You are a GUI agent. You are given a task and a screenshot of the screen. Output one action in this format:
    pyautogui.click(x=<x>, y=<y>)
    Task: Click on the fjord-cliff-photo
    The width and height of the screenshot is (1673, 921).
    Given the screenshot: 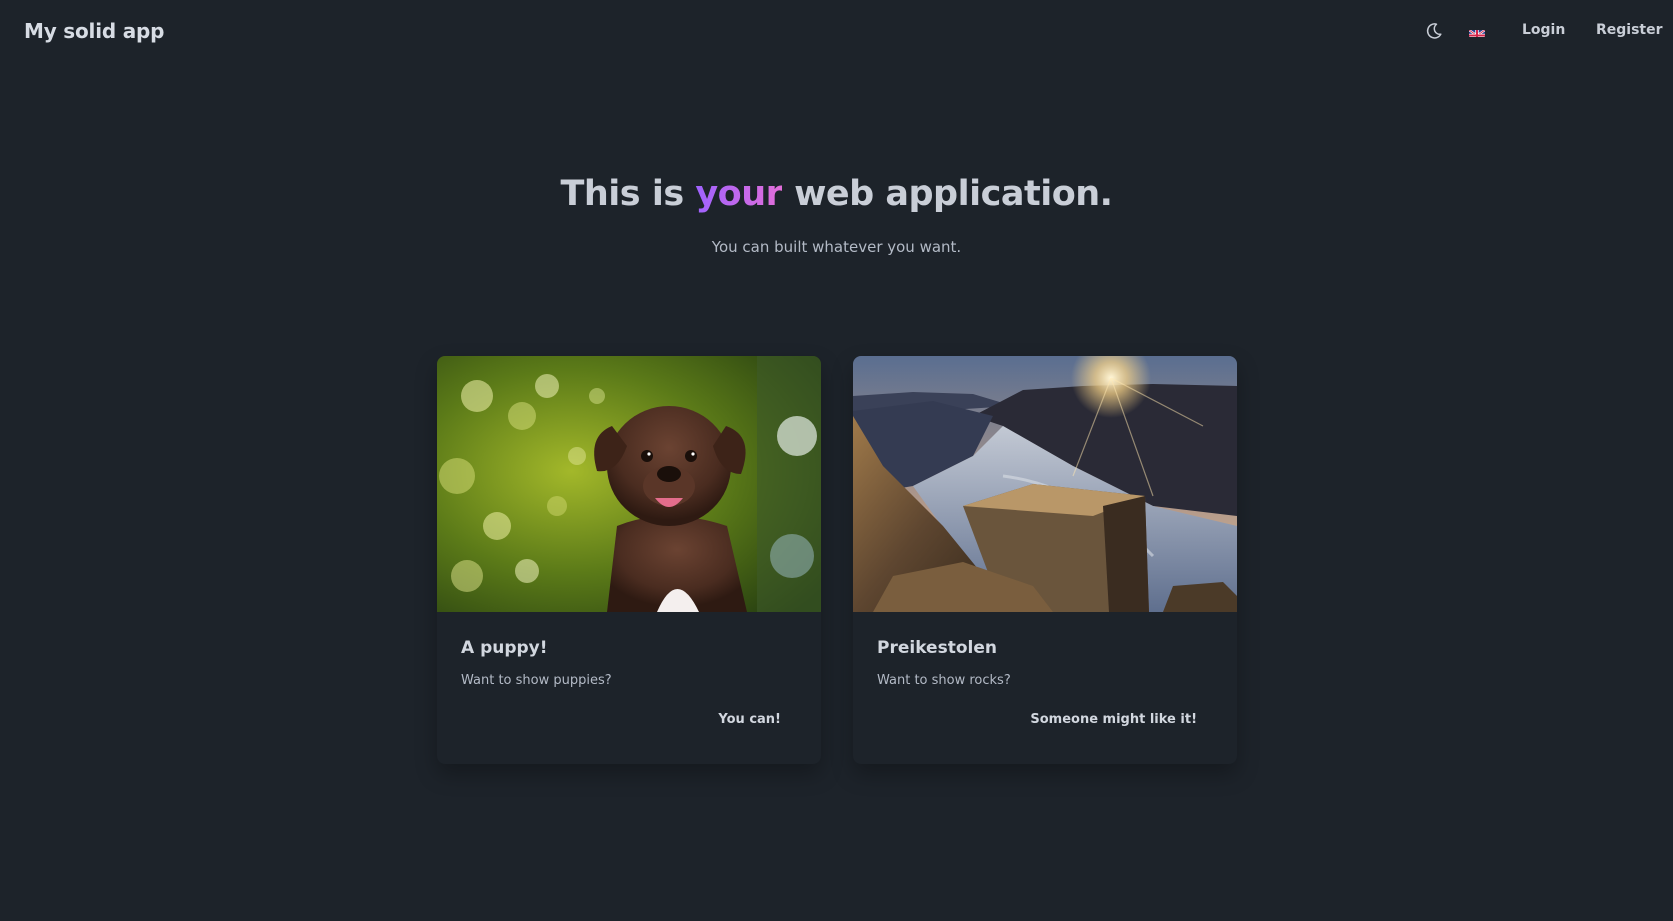 What is the action you would take?
    pyautogui.click(x=1045, y=484)
    